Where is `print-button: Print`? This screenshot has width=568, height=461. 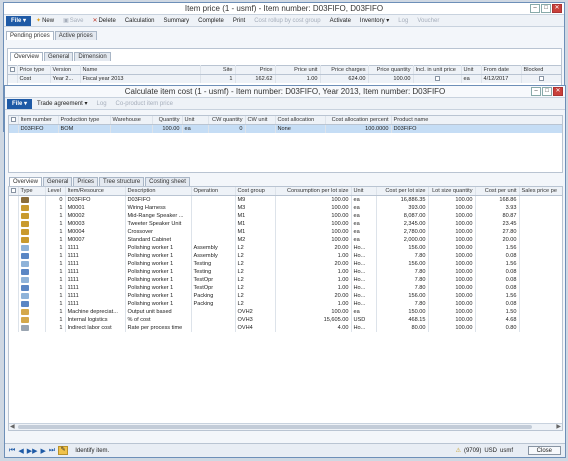
print-button: Print is located at coordinates (239, 21).